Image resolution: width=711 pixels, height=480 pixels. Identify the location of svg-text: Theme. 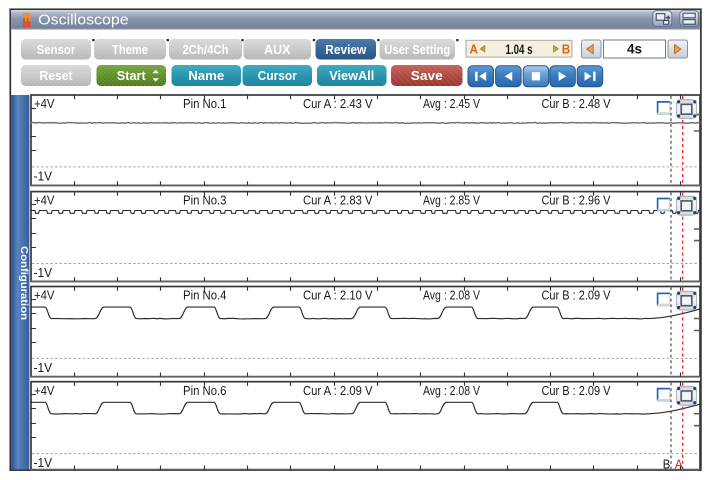
(130, 49).